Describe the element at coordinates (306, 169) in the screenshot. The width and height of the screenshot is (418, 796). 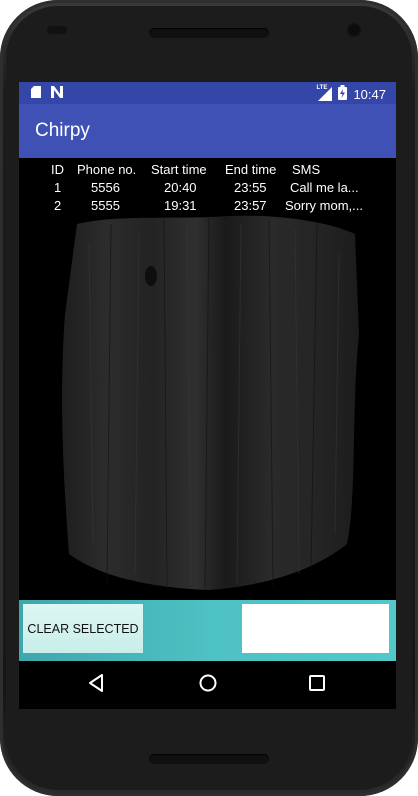
I see `header-sms: SMS` at that location.